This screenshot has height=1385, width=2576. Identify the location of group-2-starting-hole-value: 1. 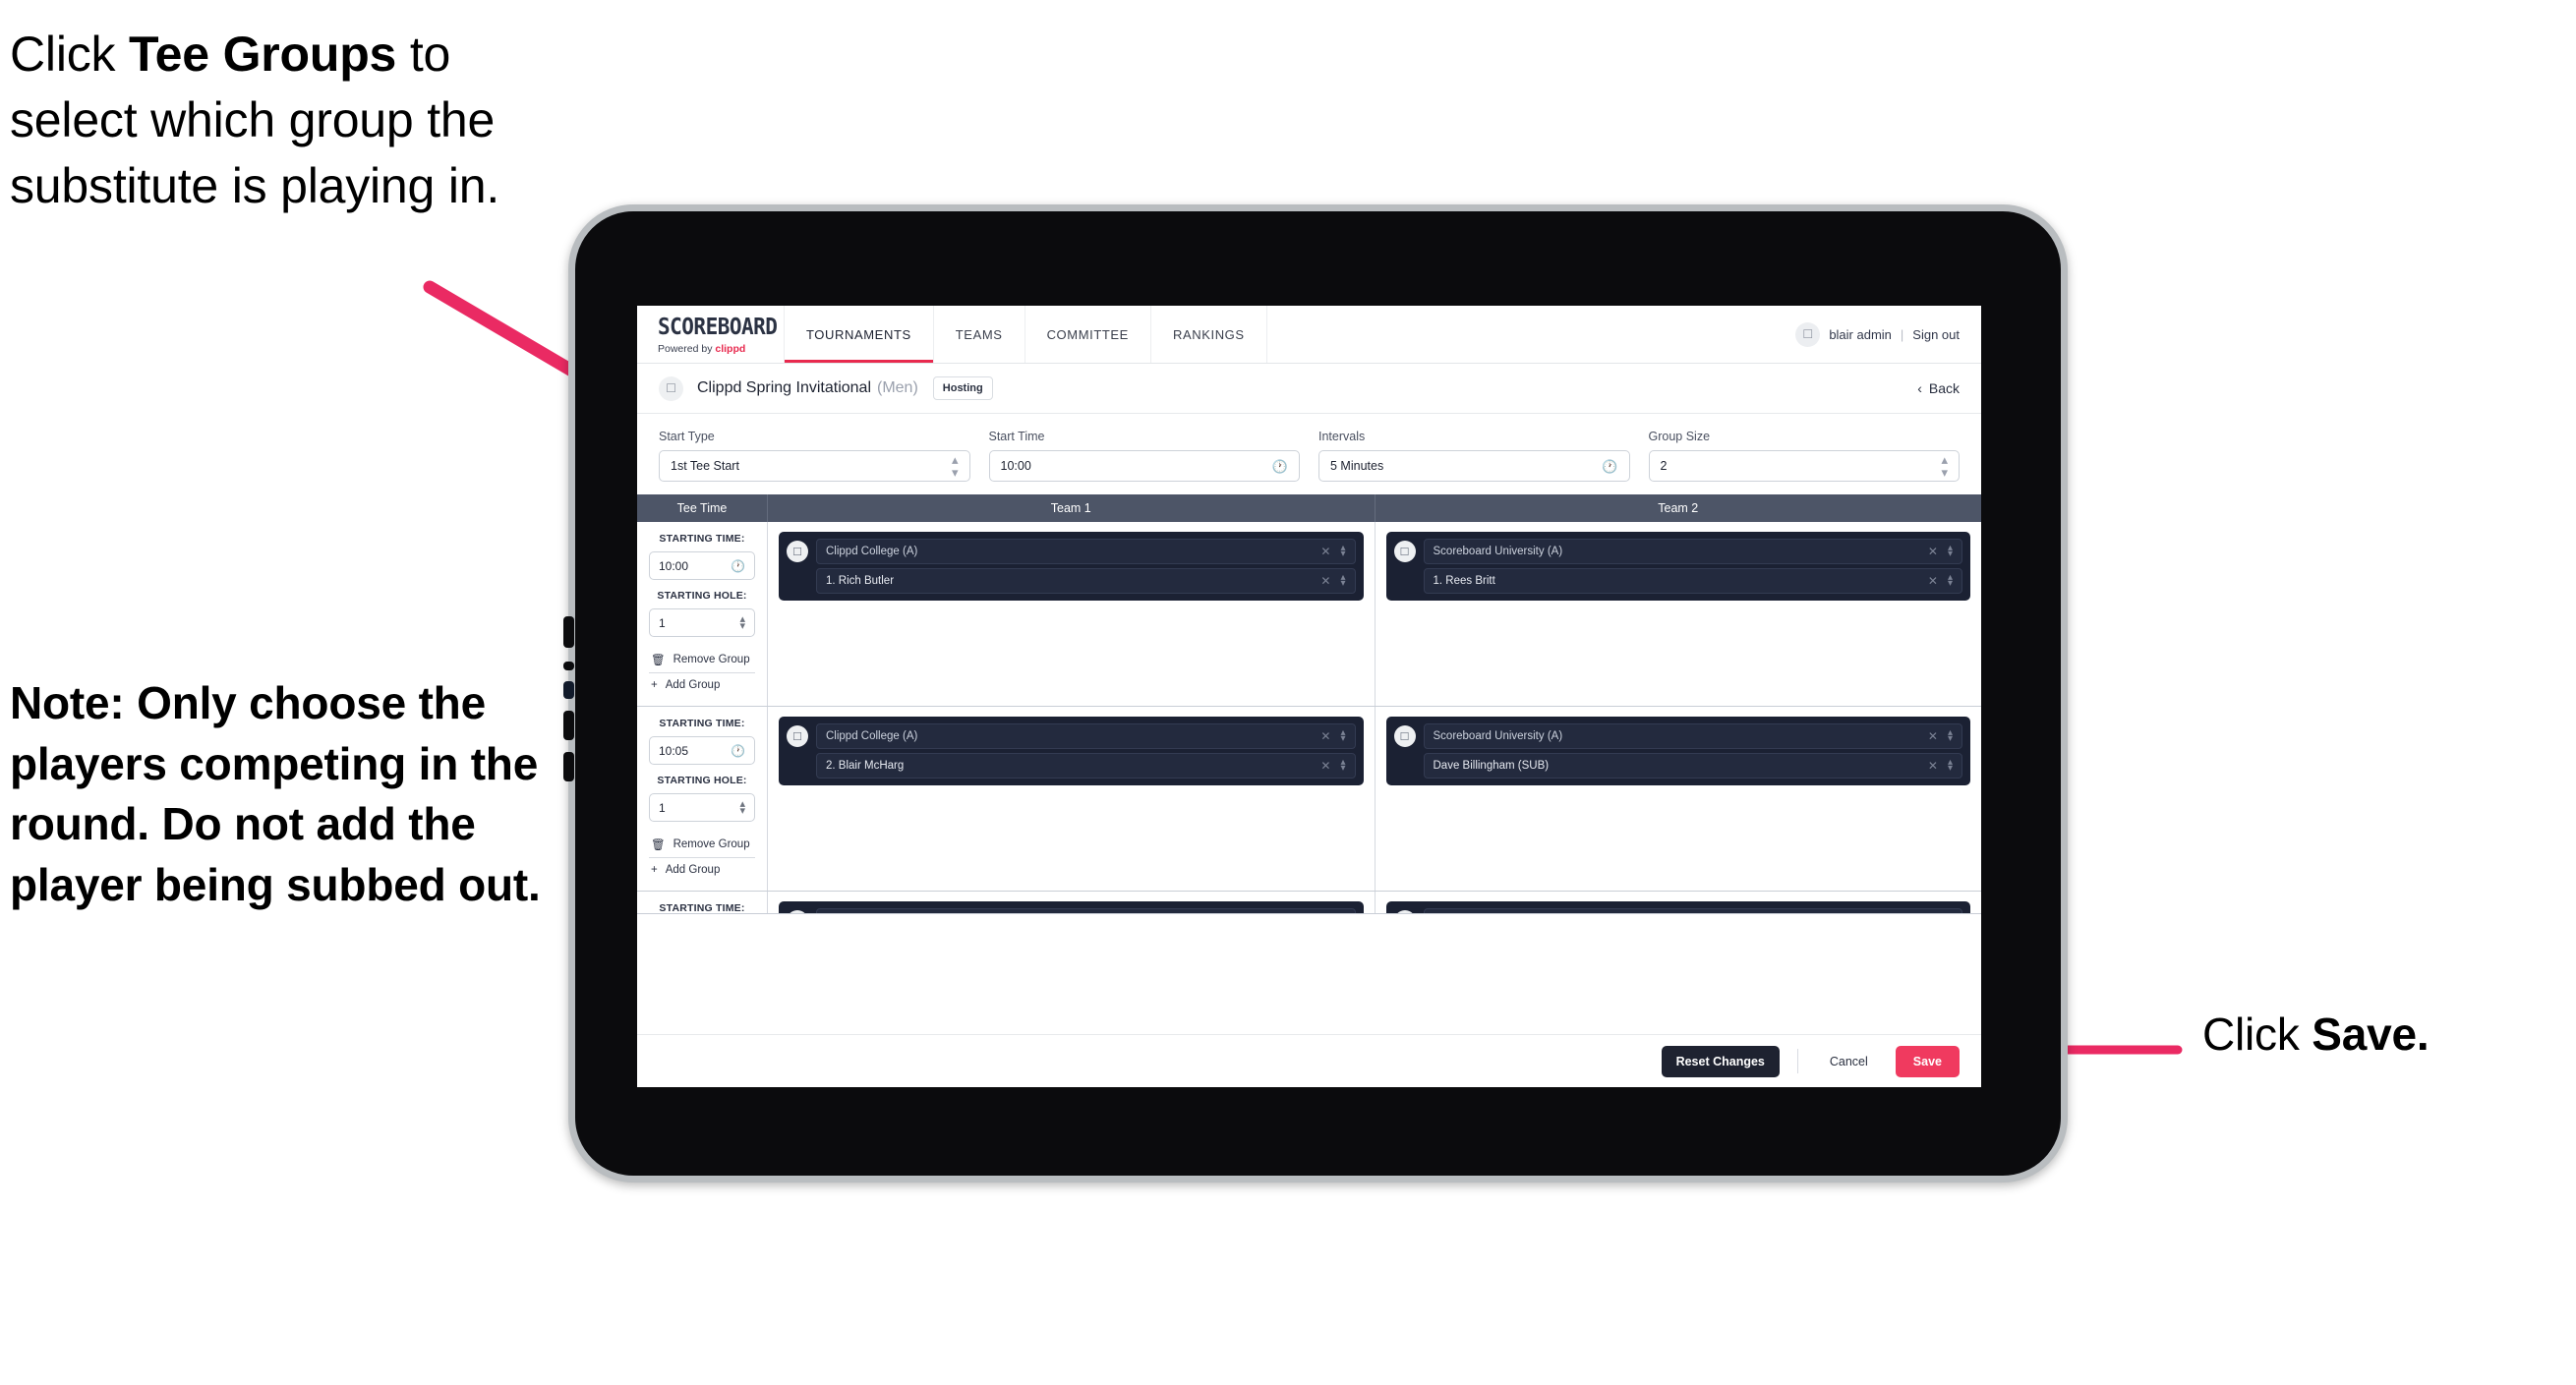
(662, 807).